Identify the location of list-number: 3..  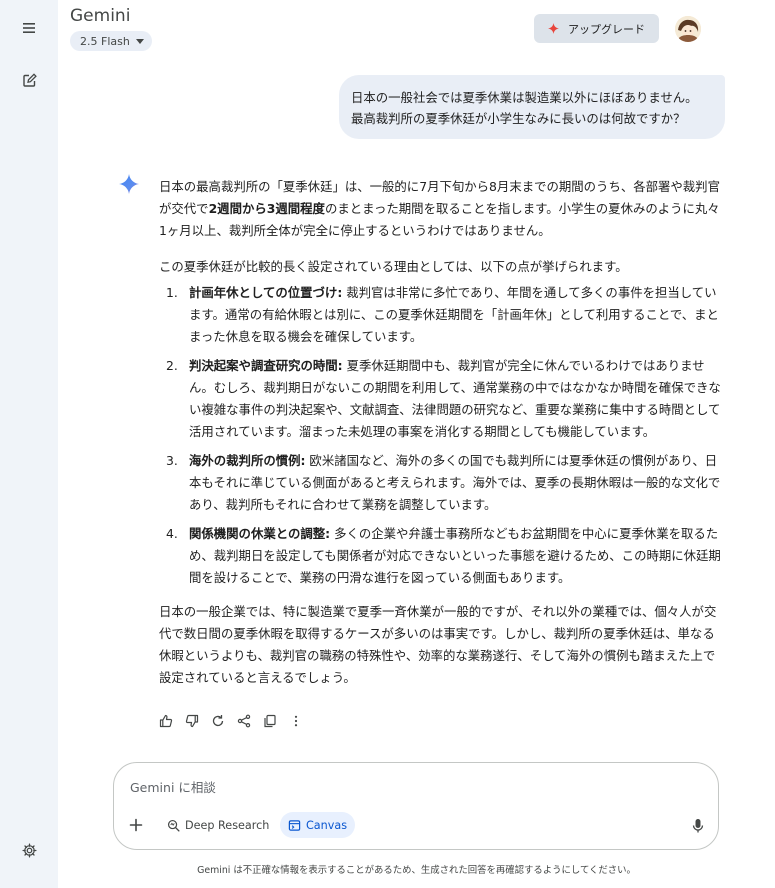
(172, 460).